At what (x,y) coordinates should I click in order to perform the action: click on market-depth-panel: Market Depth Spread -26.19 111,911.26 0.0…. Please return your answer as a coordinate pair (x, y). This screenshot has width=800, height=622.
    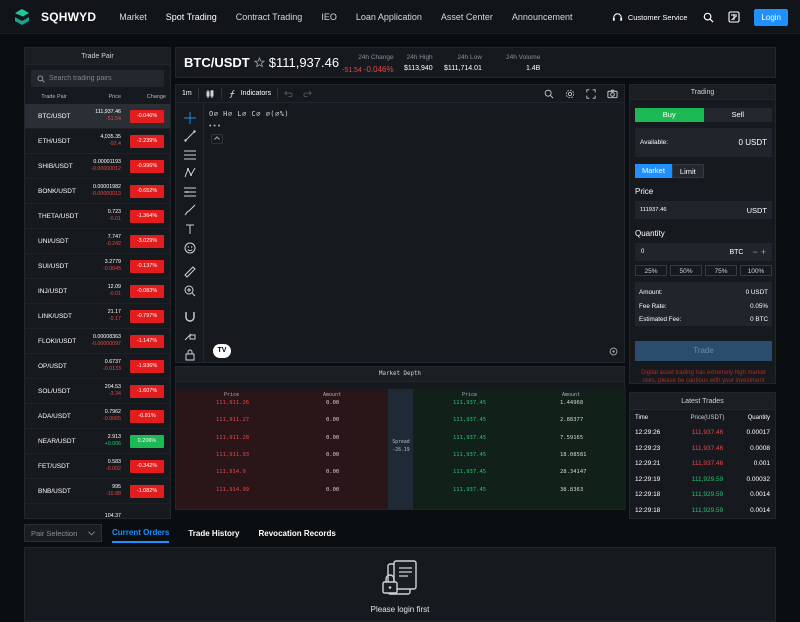
    Looking at the image, I should click on (400, 438).